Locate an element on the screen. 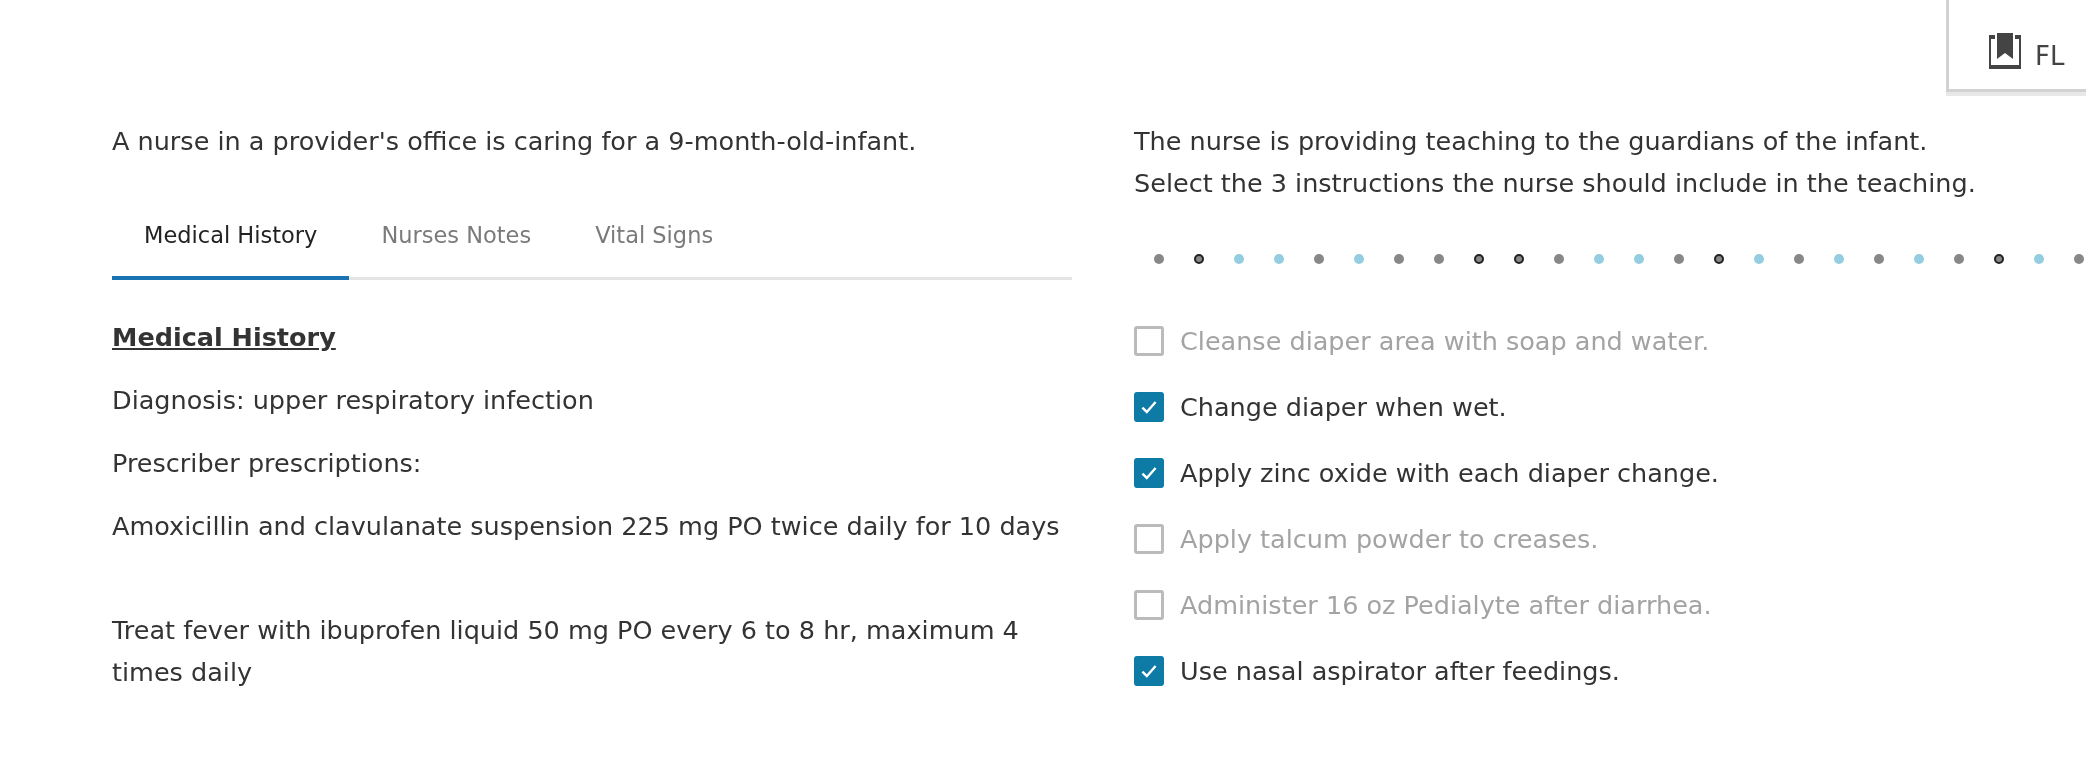 The width and height of the screenshot is (2086, 762). question-text: Select the 3 instructions the nurse should include in the teaching. is located at coordinates (1555, 183).